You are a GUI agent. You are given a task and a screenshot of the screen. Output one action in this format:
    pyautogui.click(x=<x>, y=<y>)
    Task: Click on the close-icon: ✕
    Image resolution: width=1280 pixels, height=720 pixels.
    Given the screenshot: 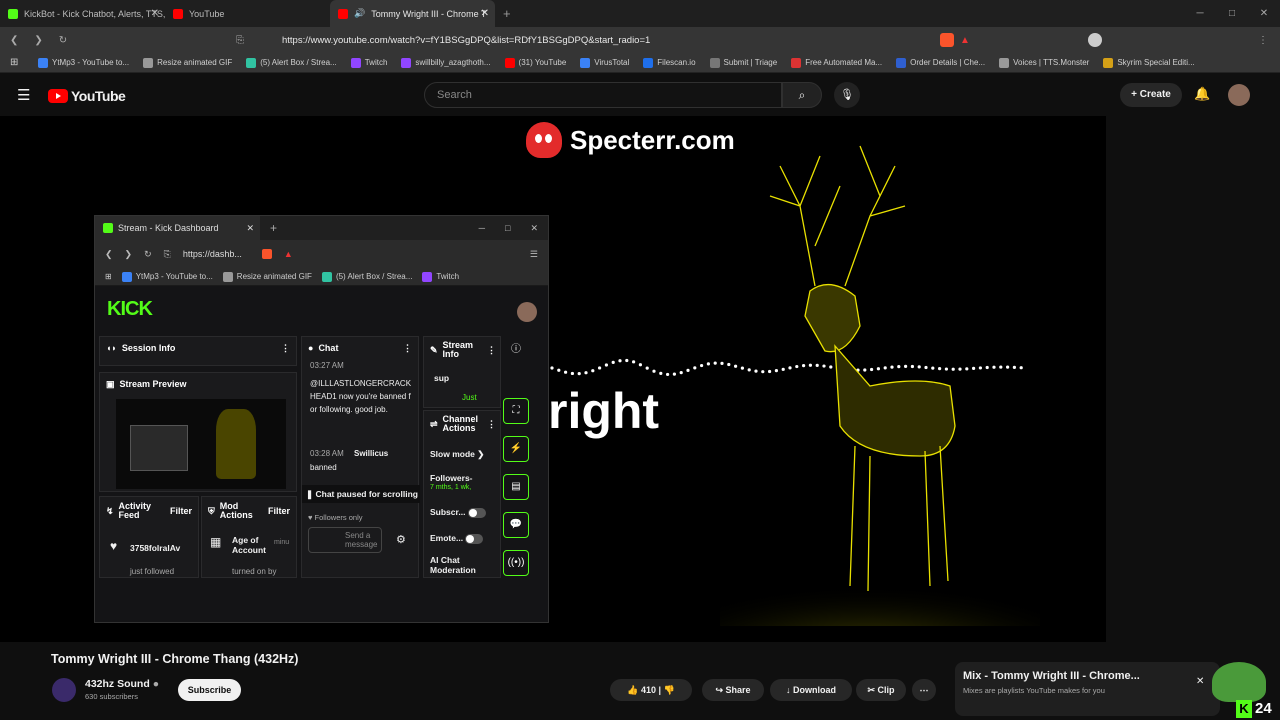 What is the action you would take?
    pyautogui.click(x=1200, y=681)
    